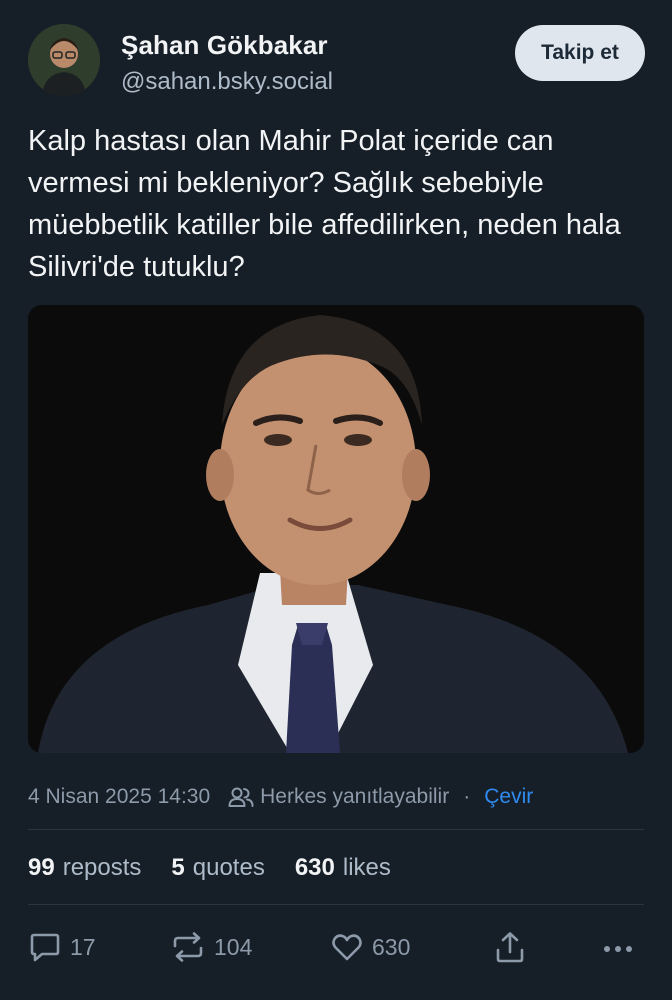 The image size is (672, 1000). I want to click on author-handle: @sahan.bsky.social, so click(227, 82).